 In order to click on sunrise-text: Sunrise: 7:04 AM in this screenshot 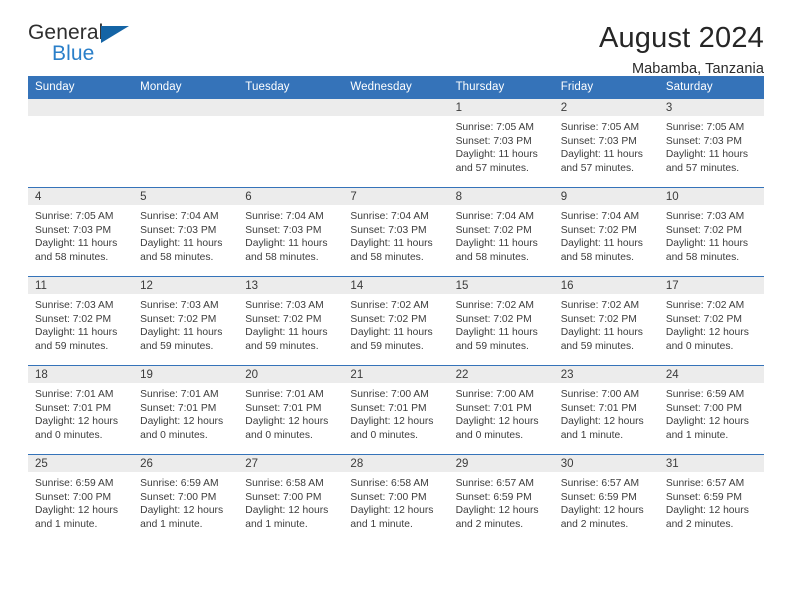, I will do `click(389, 216)`.